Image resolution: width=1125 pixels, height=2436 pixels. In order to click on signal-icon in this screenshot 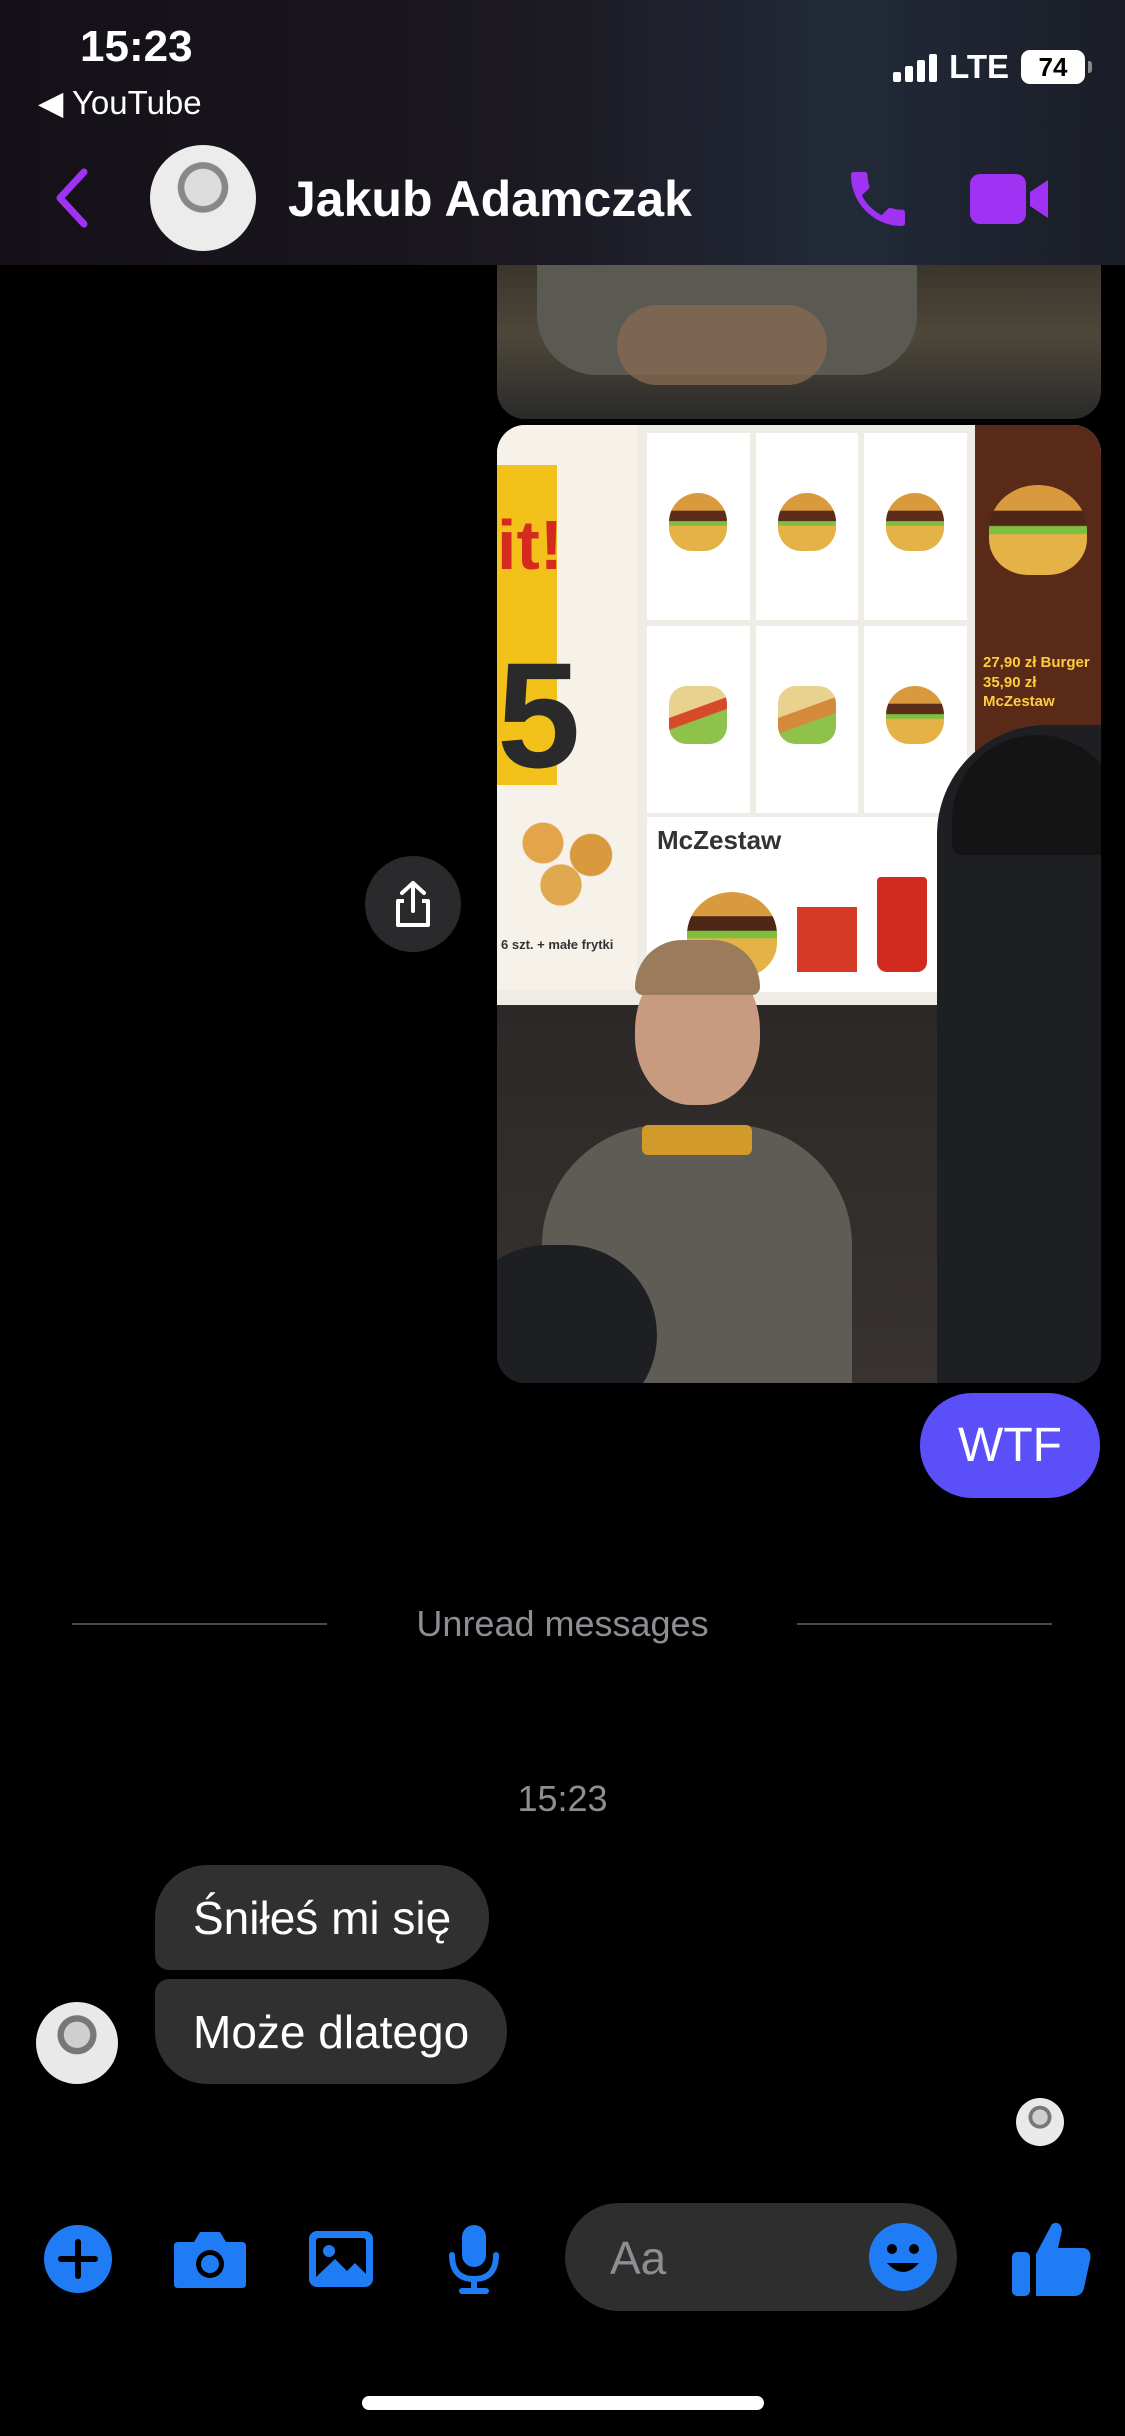, I will do `click(915, 67)`.